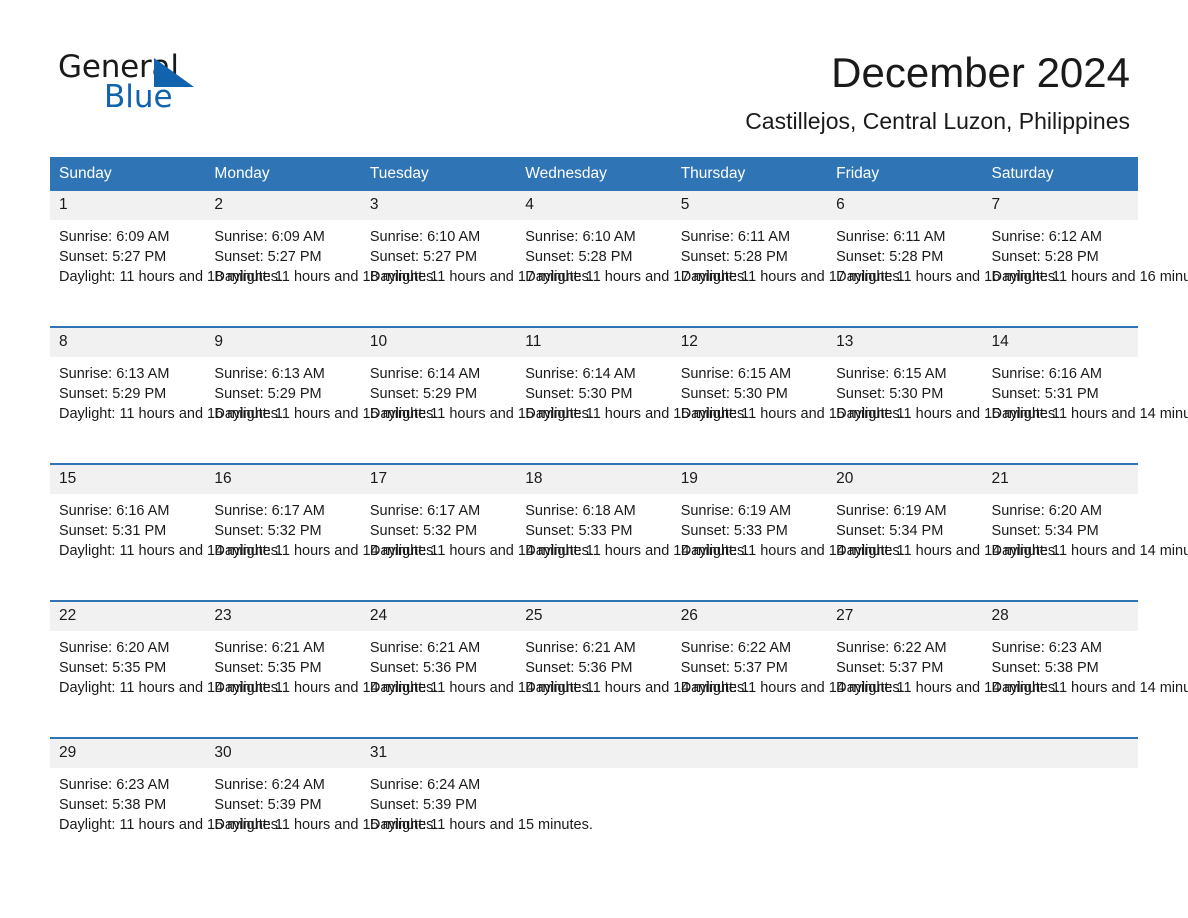  What do you see at coordinates (128, 753) in the screenshot?
I see `day-number: 29` at bounding box center [128, 753].